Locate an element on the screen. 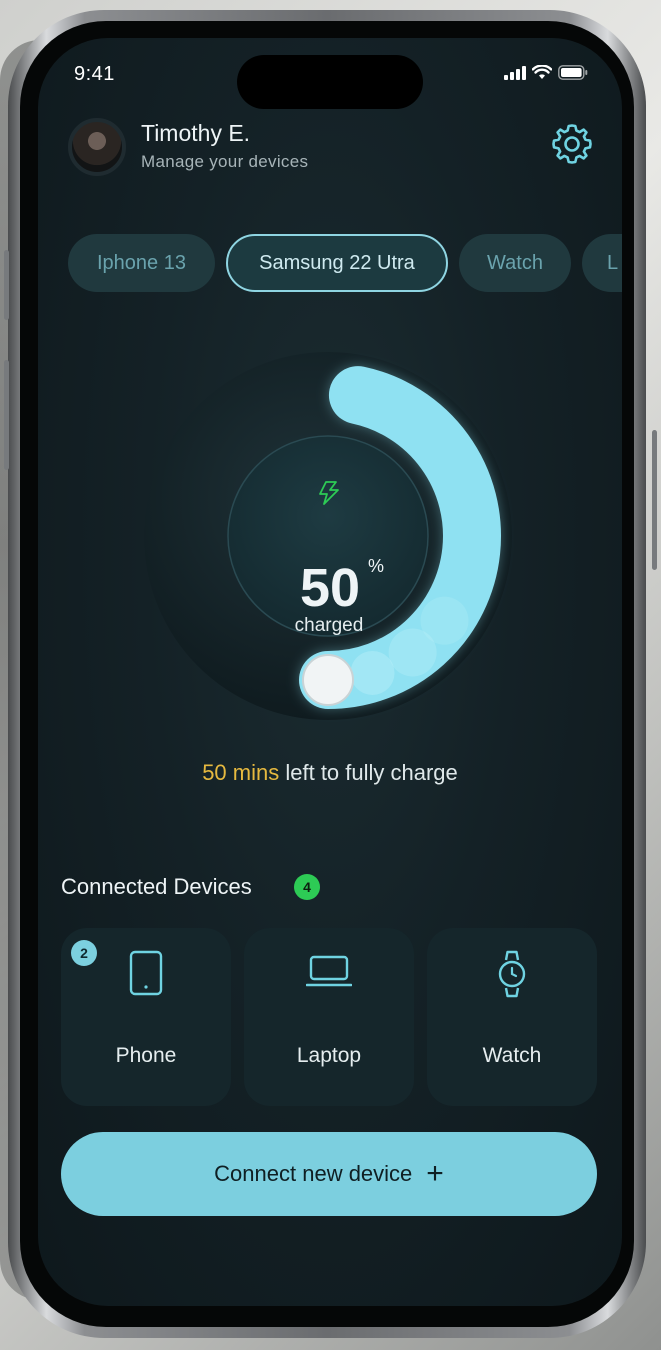 This screenshot has height=1350, width=661. time-left-text: 50 mins left to fully charge is located at coordinates (330, 773).